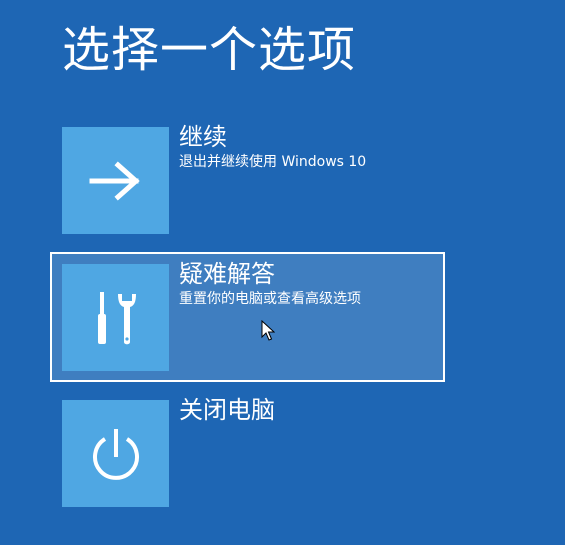  I want to click on page-title: 选择一个选项, so click(209, 50).